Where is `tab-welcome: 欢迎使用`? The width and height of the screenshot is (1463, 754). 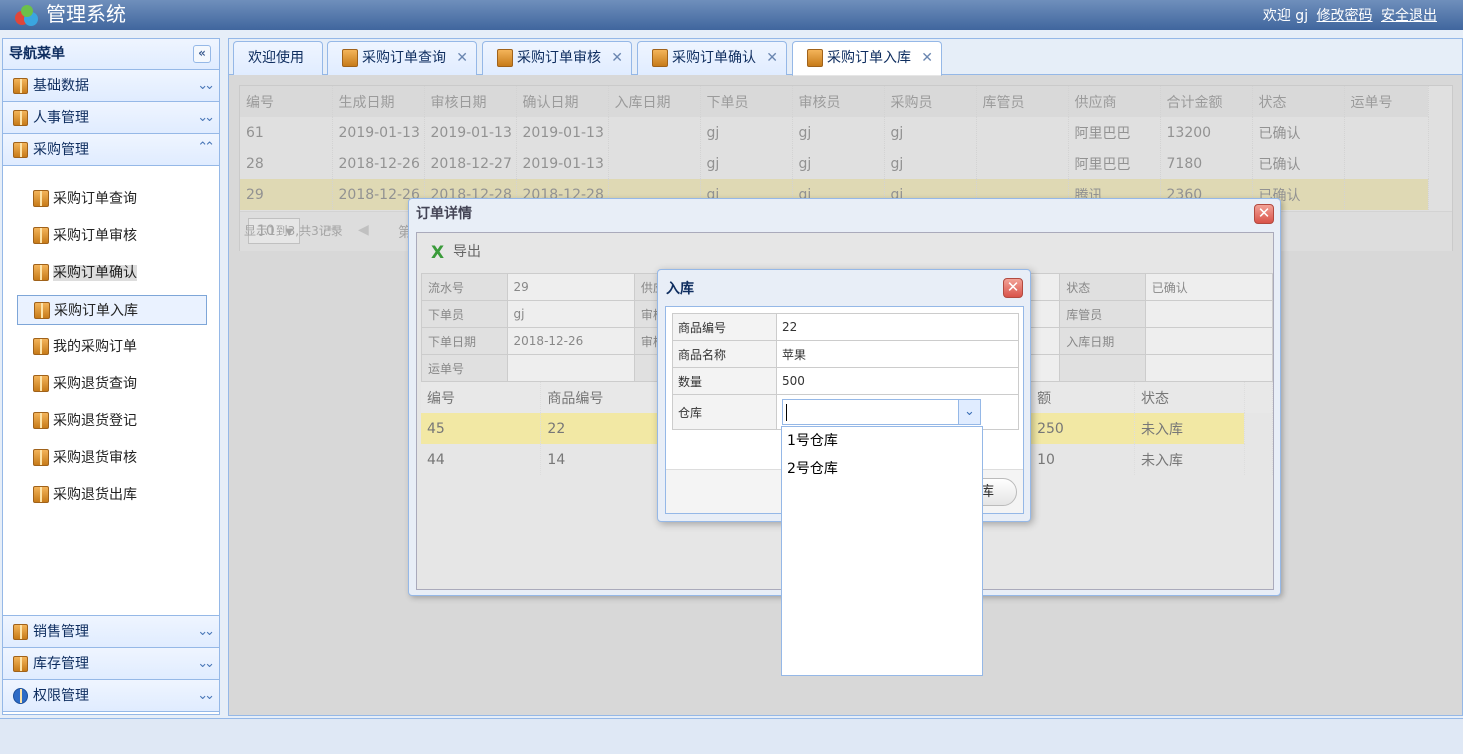
tab-welcome: 欢迎使用 is located at coordinates (278, 58).